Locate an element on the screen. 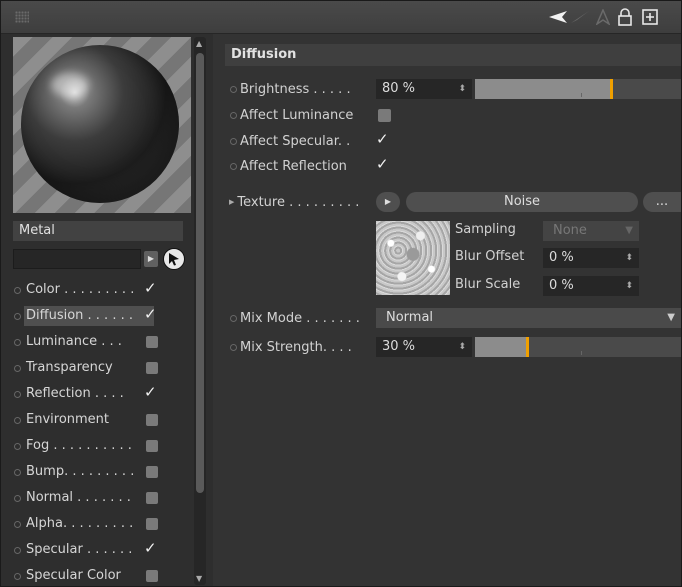 The height and width of the screenshot is (587, 682). sampling-dropdown: None ▼ is located at coordinates (591, 231).